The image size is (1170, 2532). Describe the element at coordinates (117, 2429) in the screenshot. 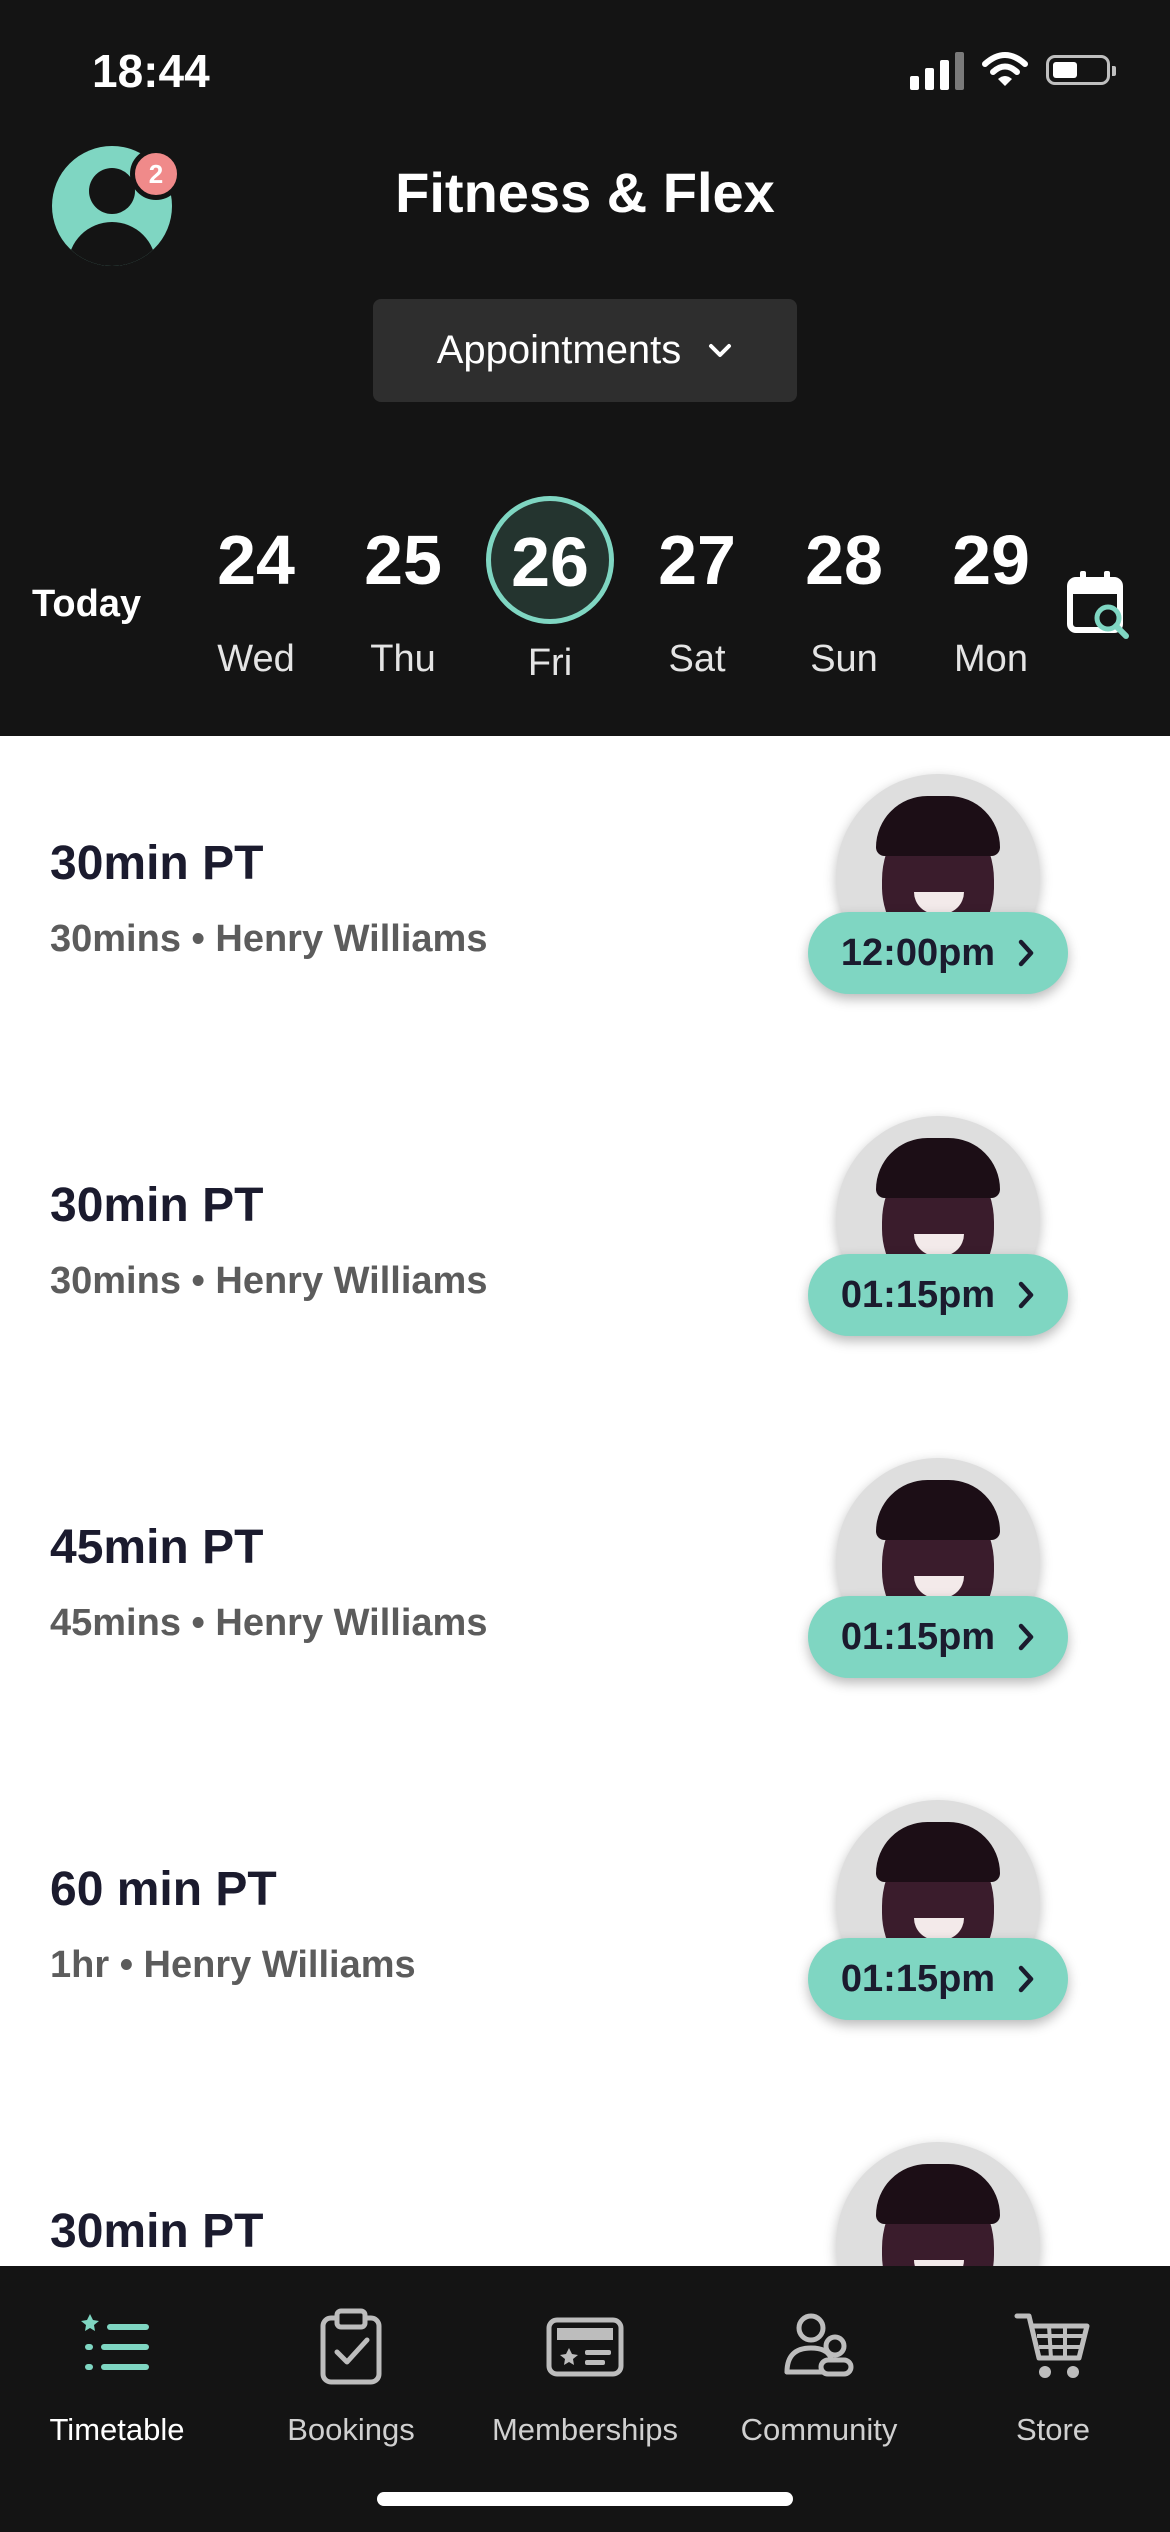

I see `tab-label: Timetable` at that location.